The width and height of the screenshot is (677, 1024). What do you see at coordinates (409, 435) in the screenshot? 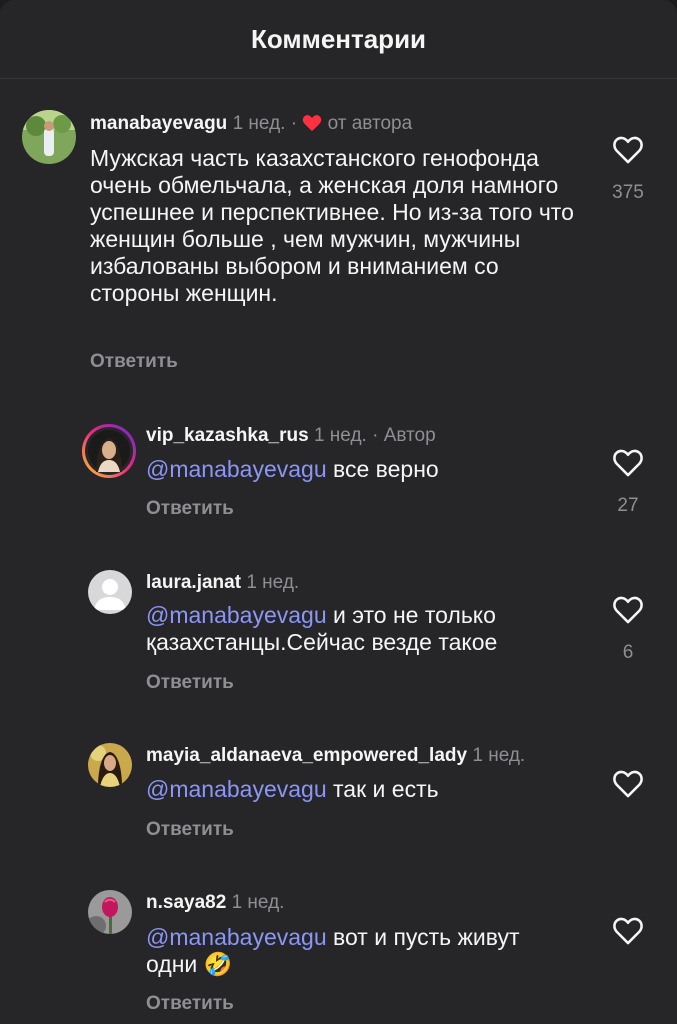
I see `author-badge: Автор` at bounding box center [409, 435].